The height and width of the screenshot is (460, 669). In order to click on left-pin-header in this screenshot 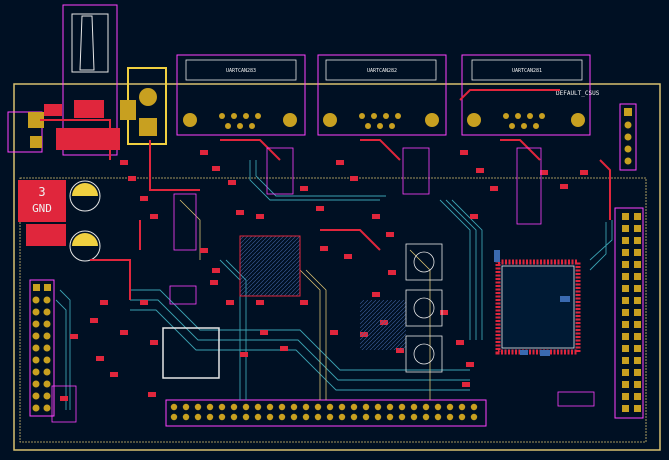, I will do `click(42, 348)`.